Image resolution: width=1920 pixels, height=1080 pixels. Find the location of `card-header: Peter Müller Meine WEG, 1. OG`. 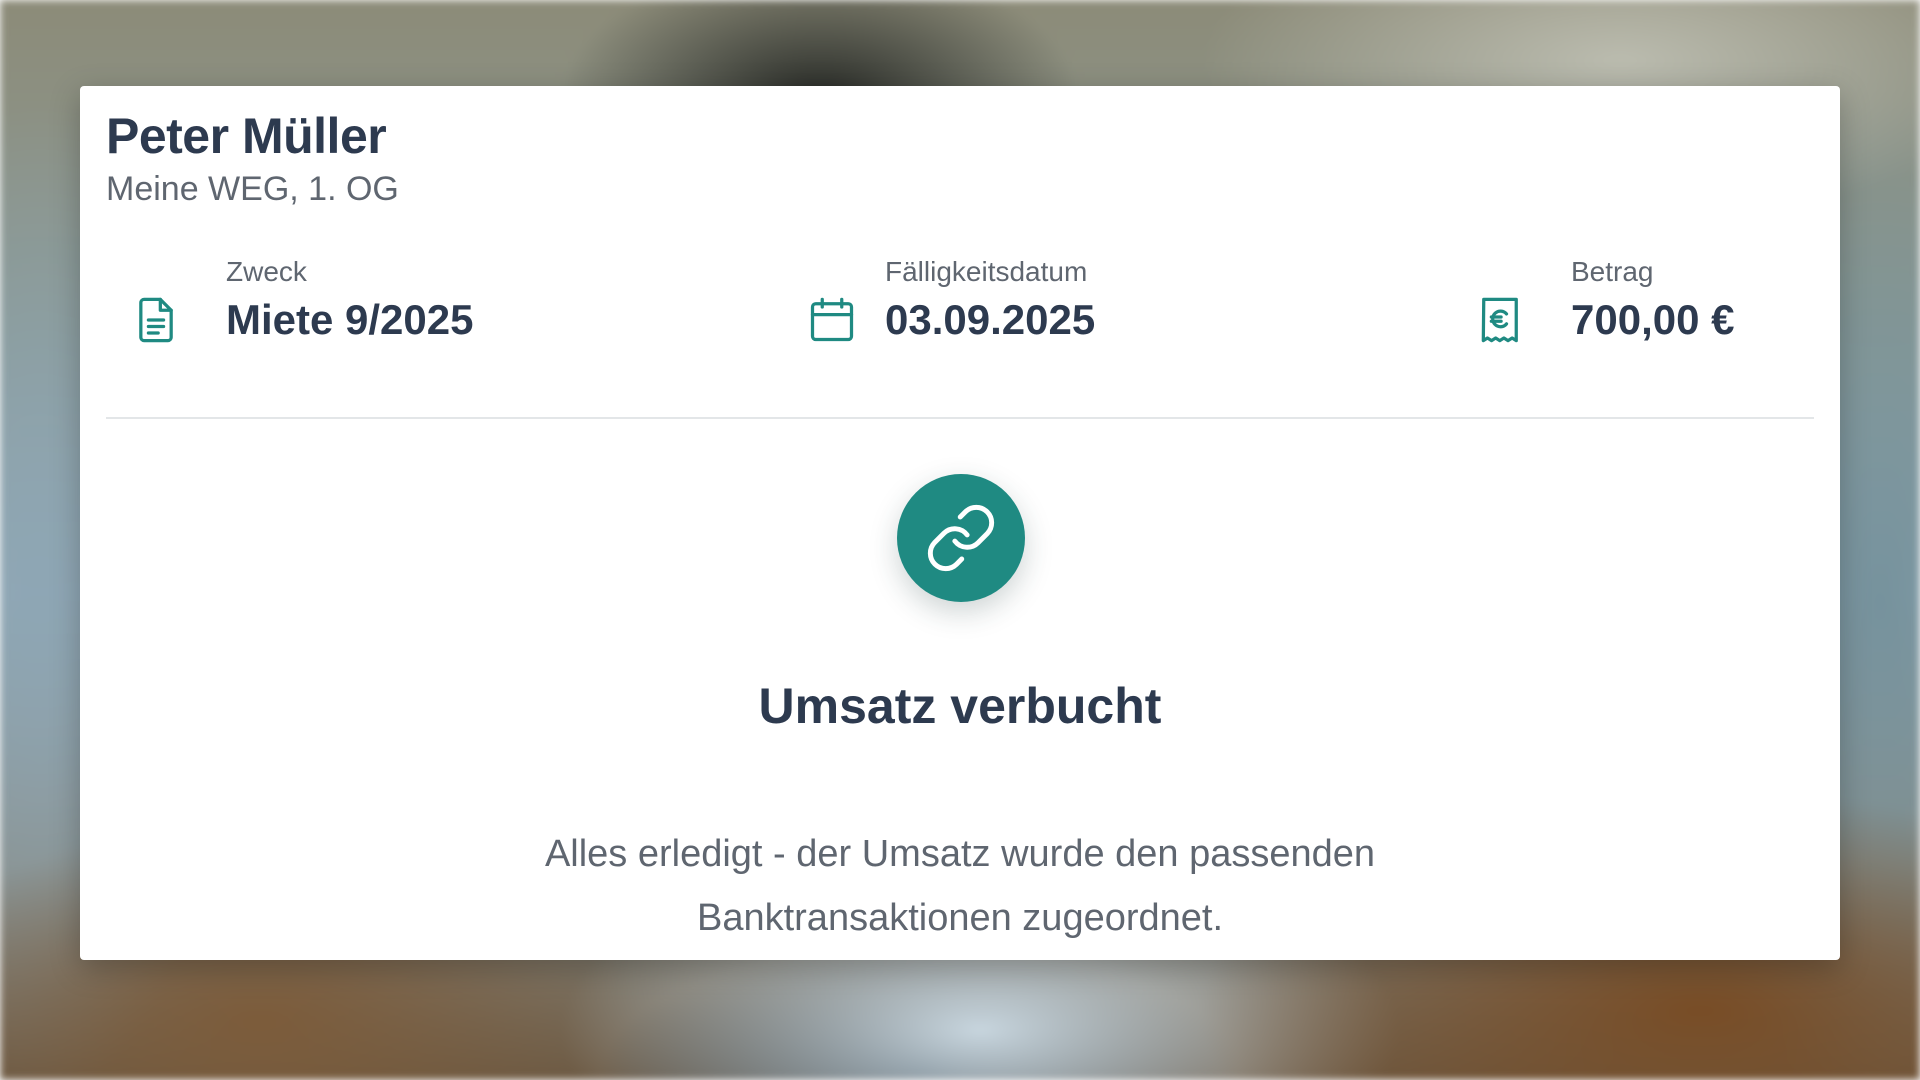

card-header: Peter Müller Meine WEG, 1. OG is located at coordinates (252, 158).